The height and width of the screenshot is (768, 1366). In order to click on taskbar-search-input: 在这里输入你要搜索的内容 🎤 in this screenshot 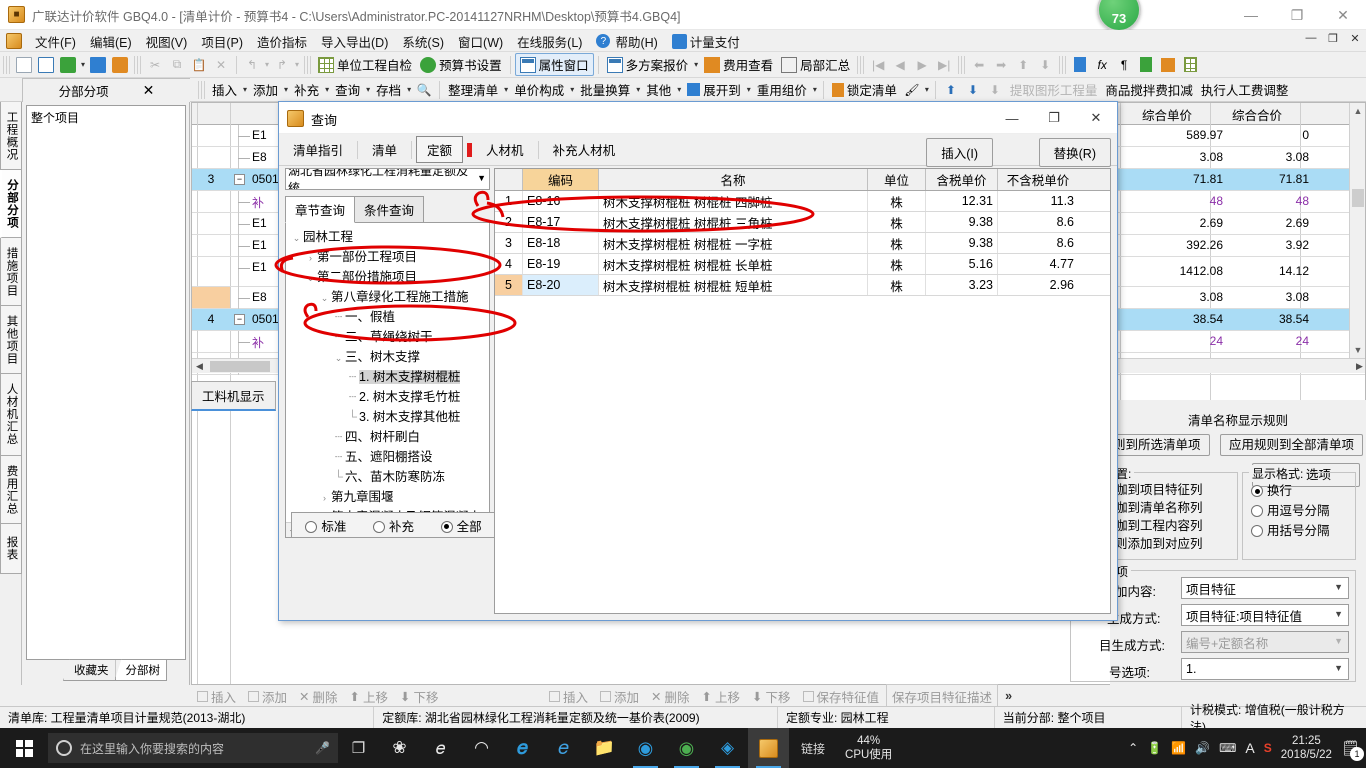, I will do `click(193, 748)`.